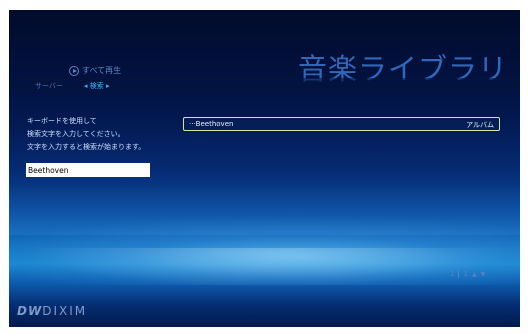 The width and height of the screenshot is (529, 334). I want to click on instruction-line: 検索文字を入力してください。, so click(76, 134).